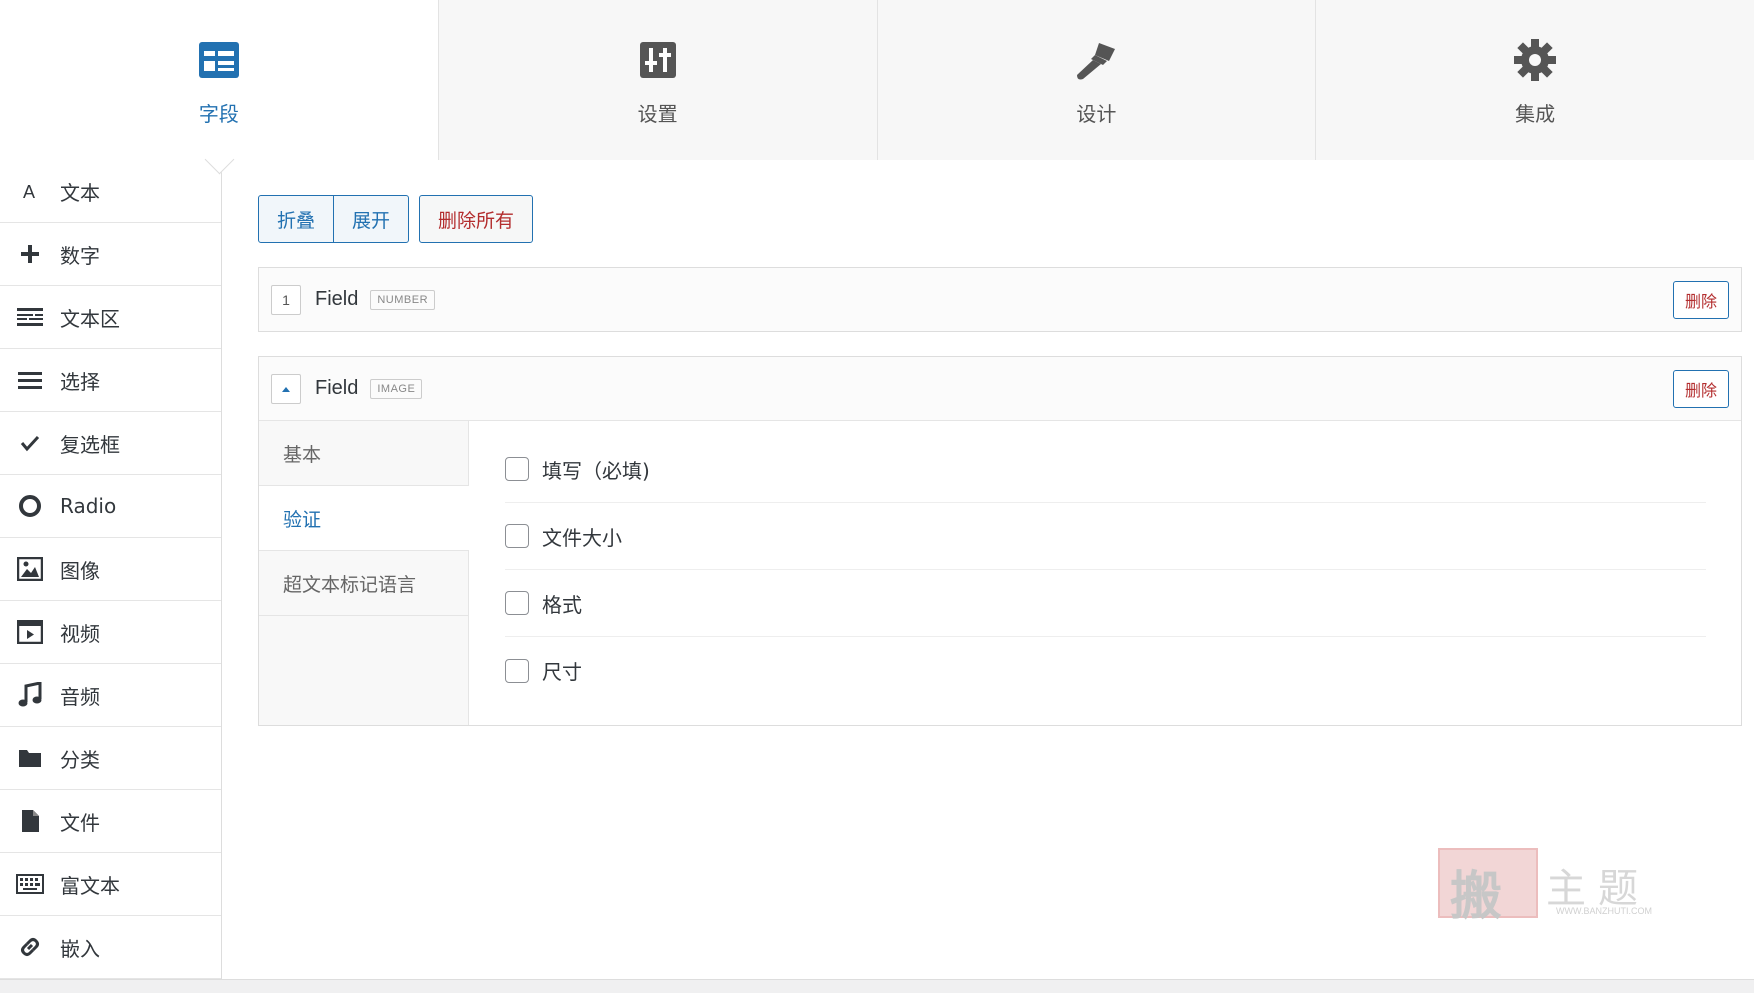 This screenshot has height=993, width=1754. What do you see at coordinates (80, 822) in the screenshot?
I see `sidebar-item-label: 文件` at bounding box center [80, 822].